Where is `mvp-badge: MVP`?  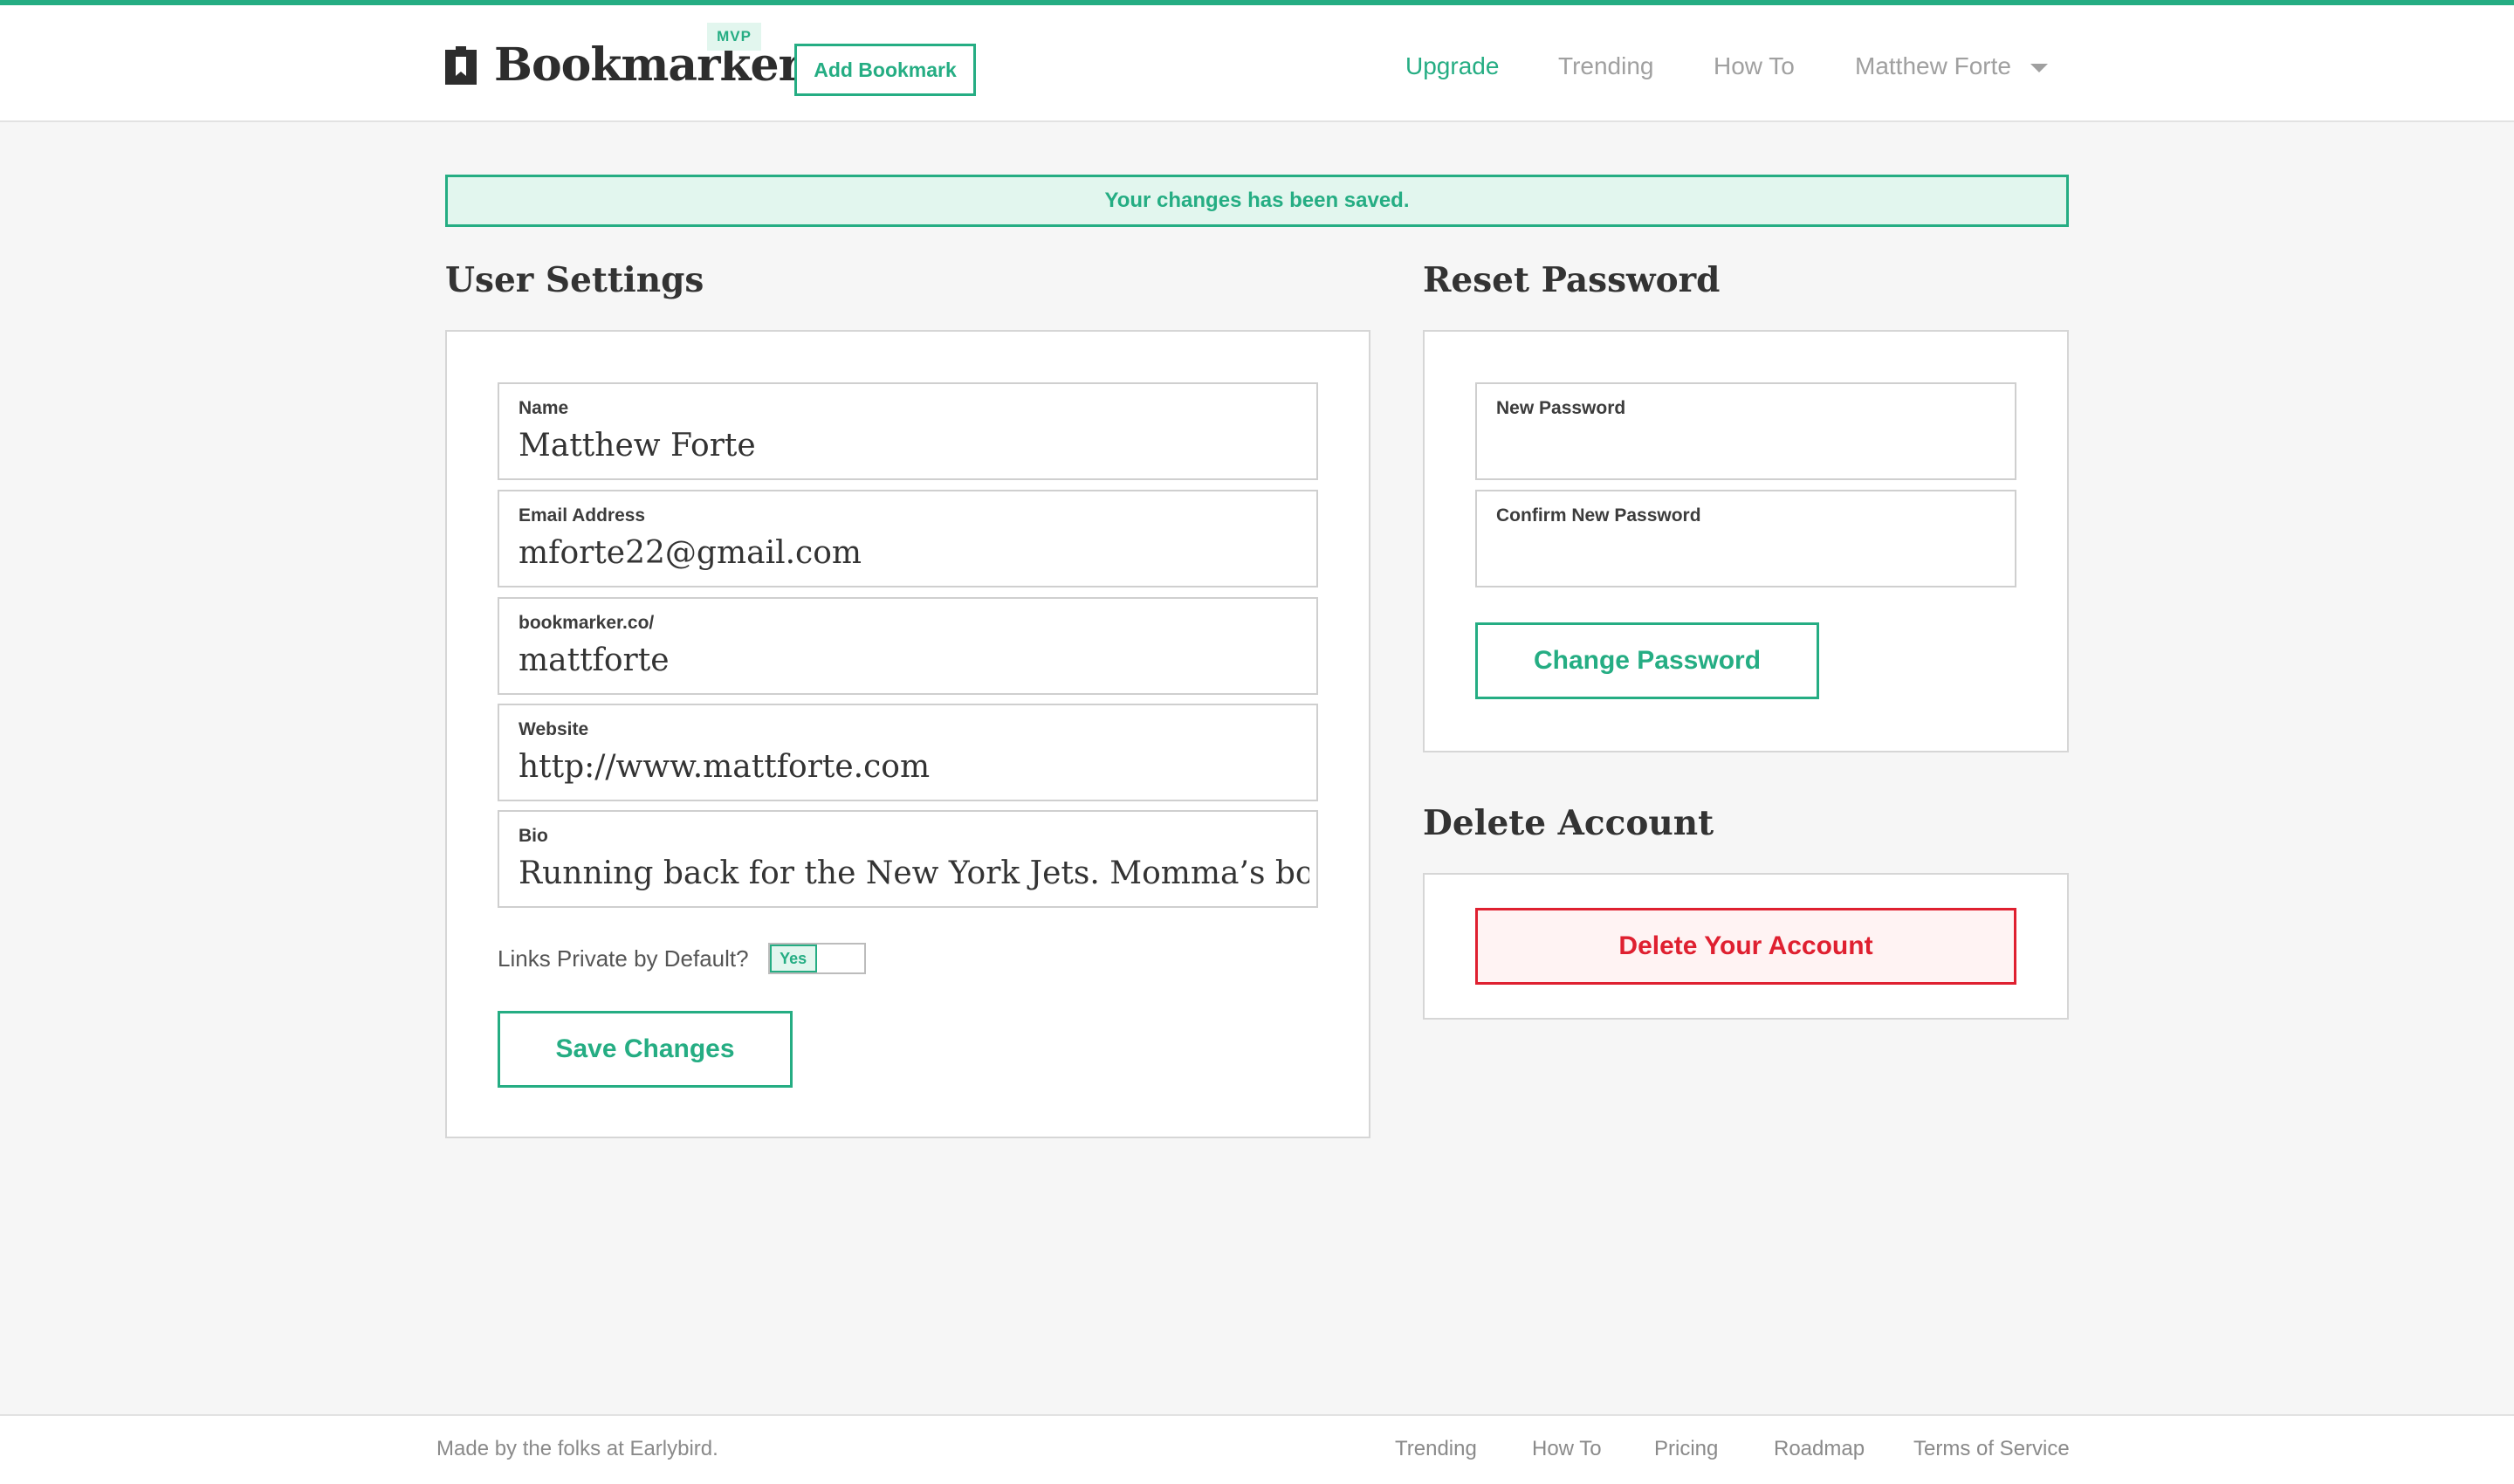
mvp-badge: MVP is located at coordinates (734, 37).